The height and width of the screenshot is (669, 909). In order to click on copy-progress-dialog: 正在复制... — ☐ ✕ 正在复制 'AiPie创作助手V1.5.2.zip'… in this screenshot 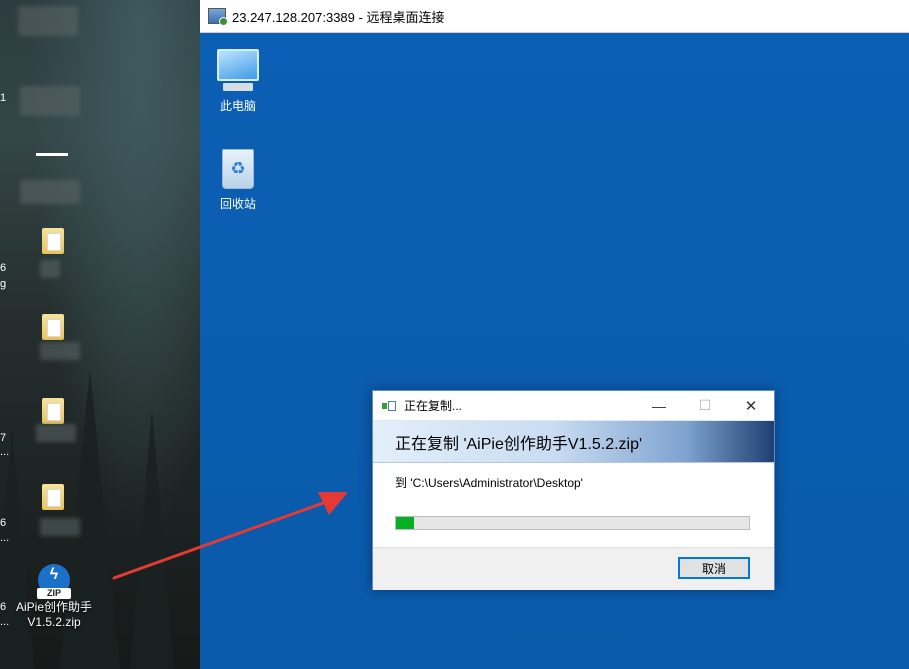, I will do `click(573, 490)`.